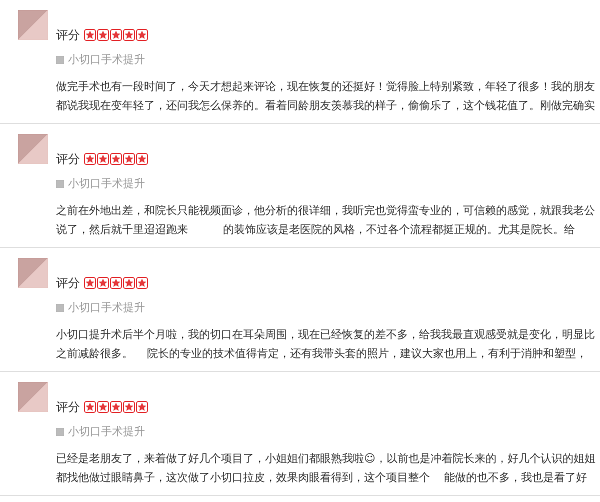 The height and width of the screenshot is (502, 600). Describe the element at coordinates (326, 220) in the screenshot. I see `review-text: 之前在外地出差，和院长只能视频面诊，他分析的很详细，我听完也觉得蛮专业的，可信赖的感觉，就跟我老公说了，然后就千里迢迢跑来 的装饰应该是老医院的风格，不过各个流程都挺正规的。尤其是院长。给` at that location.